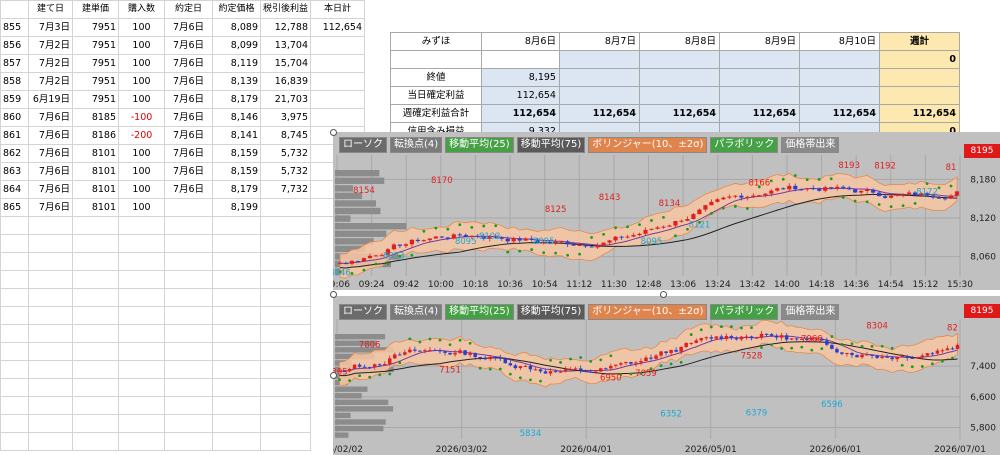  What do you see at coordinates (14, 117) in the screenshot?
I see `cell-no: 860` at bounding box center [14, 117].